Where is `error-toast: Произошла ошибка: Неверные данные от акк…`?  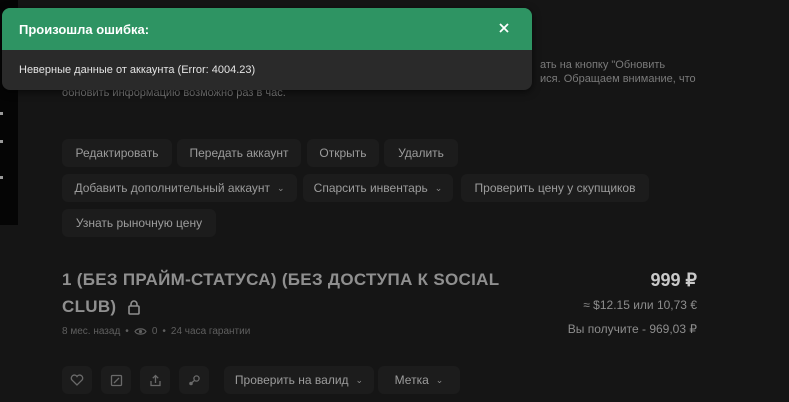
error-toast: Произошла ошибка: Неверные данные от акк… is located at coordinates (267, 49).